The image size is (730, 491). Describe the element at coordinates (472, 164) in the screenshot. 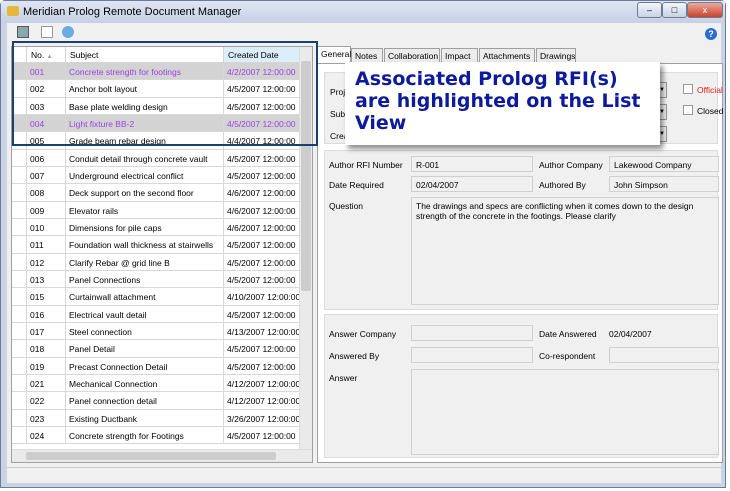

I see `author-rfi-number-field: R-001` at that location.